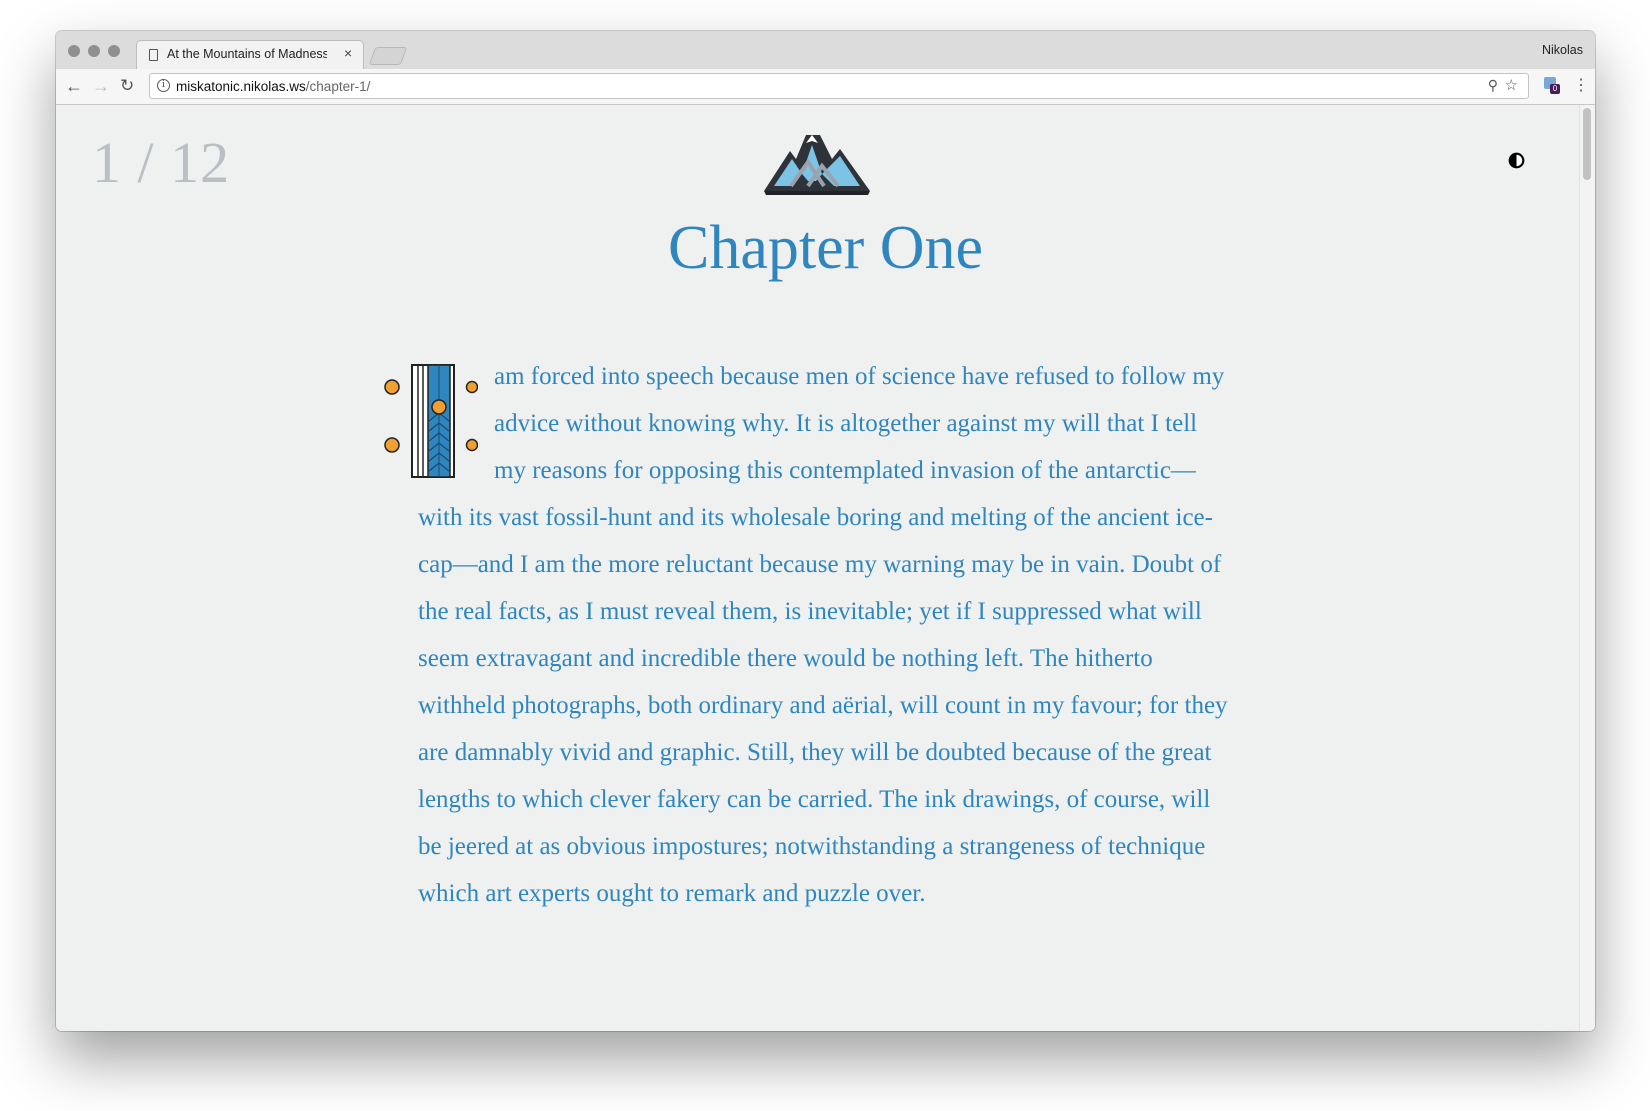  I want to click on document-icon, so click(153, 55).